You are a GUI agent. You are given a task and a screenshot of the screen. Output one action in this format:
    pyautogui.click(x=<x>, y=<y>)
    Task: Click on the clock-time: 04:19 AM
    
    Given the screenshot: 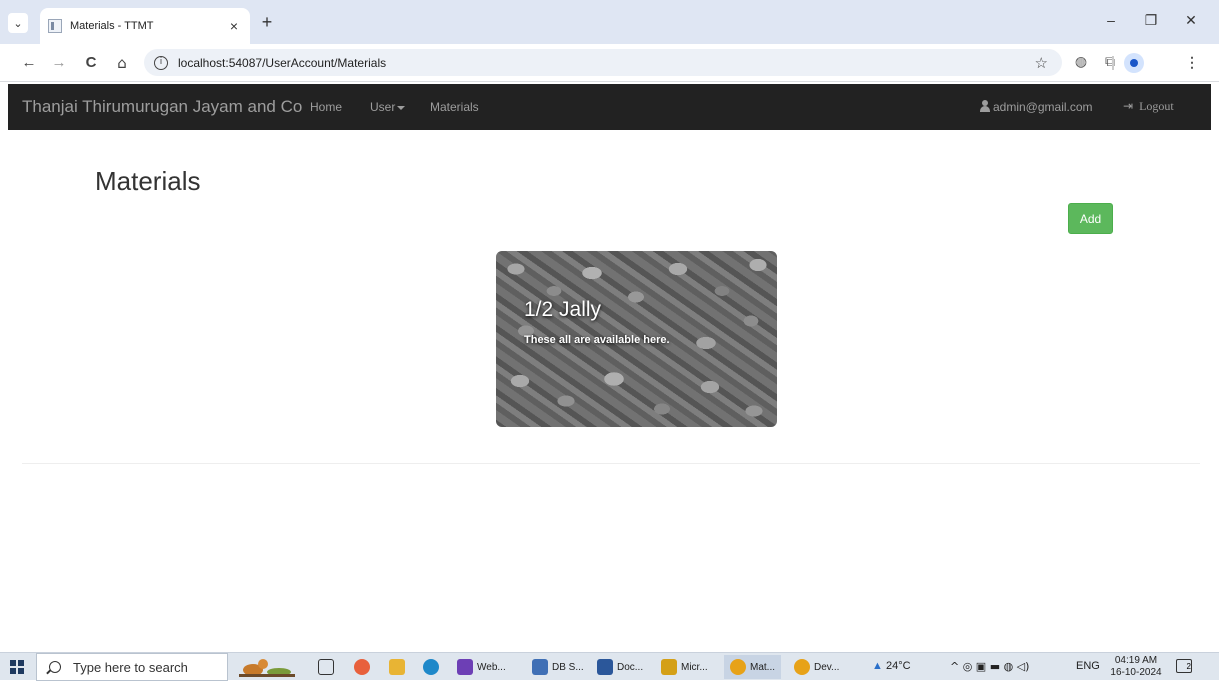 What is the action you would take?
    pyautogui.click(x=1136, y=660)
    